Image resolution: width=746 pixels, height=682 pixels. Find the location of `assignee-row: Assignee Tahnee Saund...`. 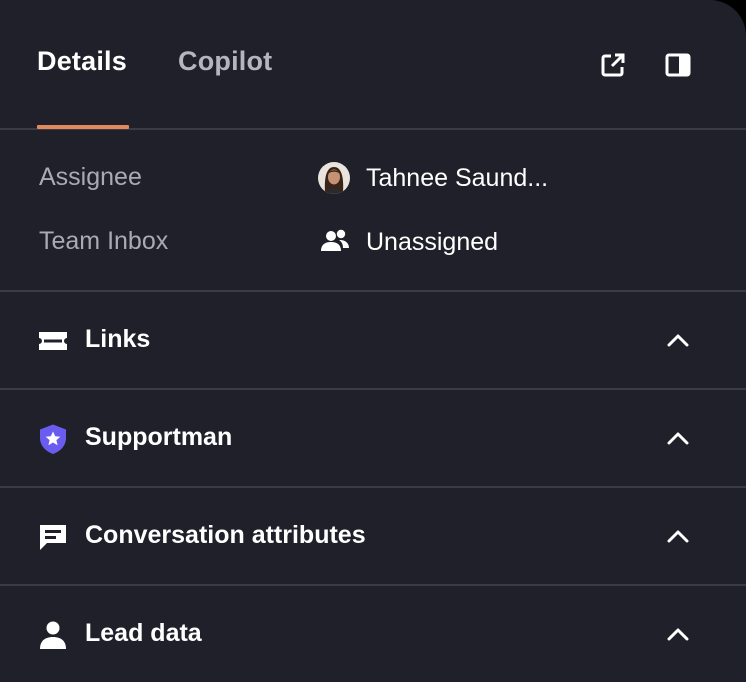

assignee-row: Assignee Tahnee Saund... is located at coordinates (373, 178).